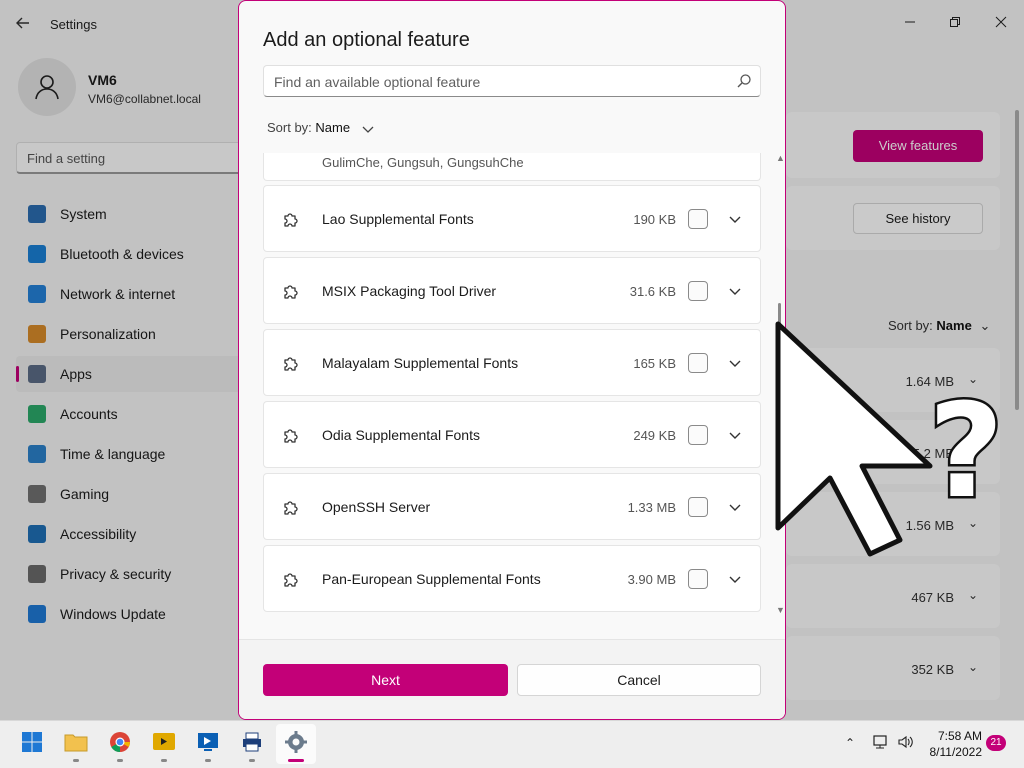 This screenshot has height=768, width=1024. Describe the element at coordinates (366, 40) in the screenshot. I see `dialog-title: Add an optional feature` at that location.